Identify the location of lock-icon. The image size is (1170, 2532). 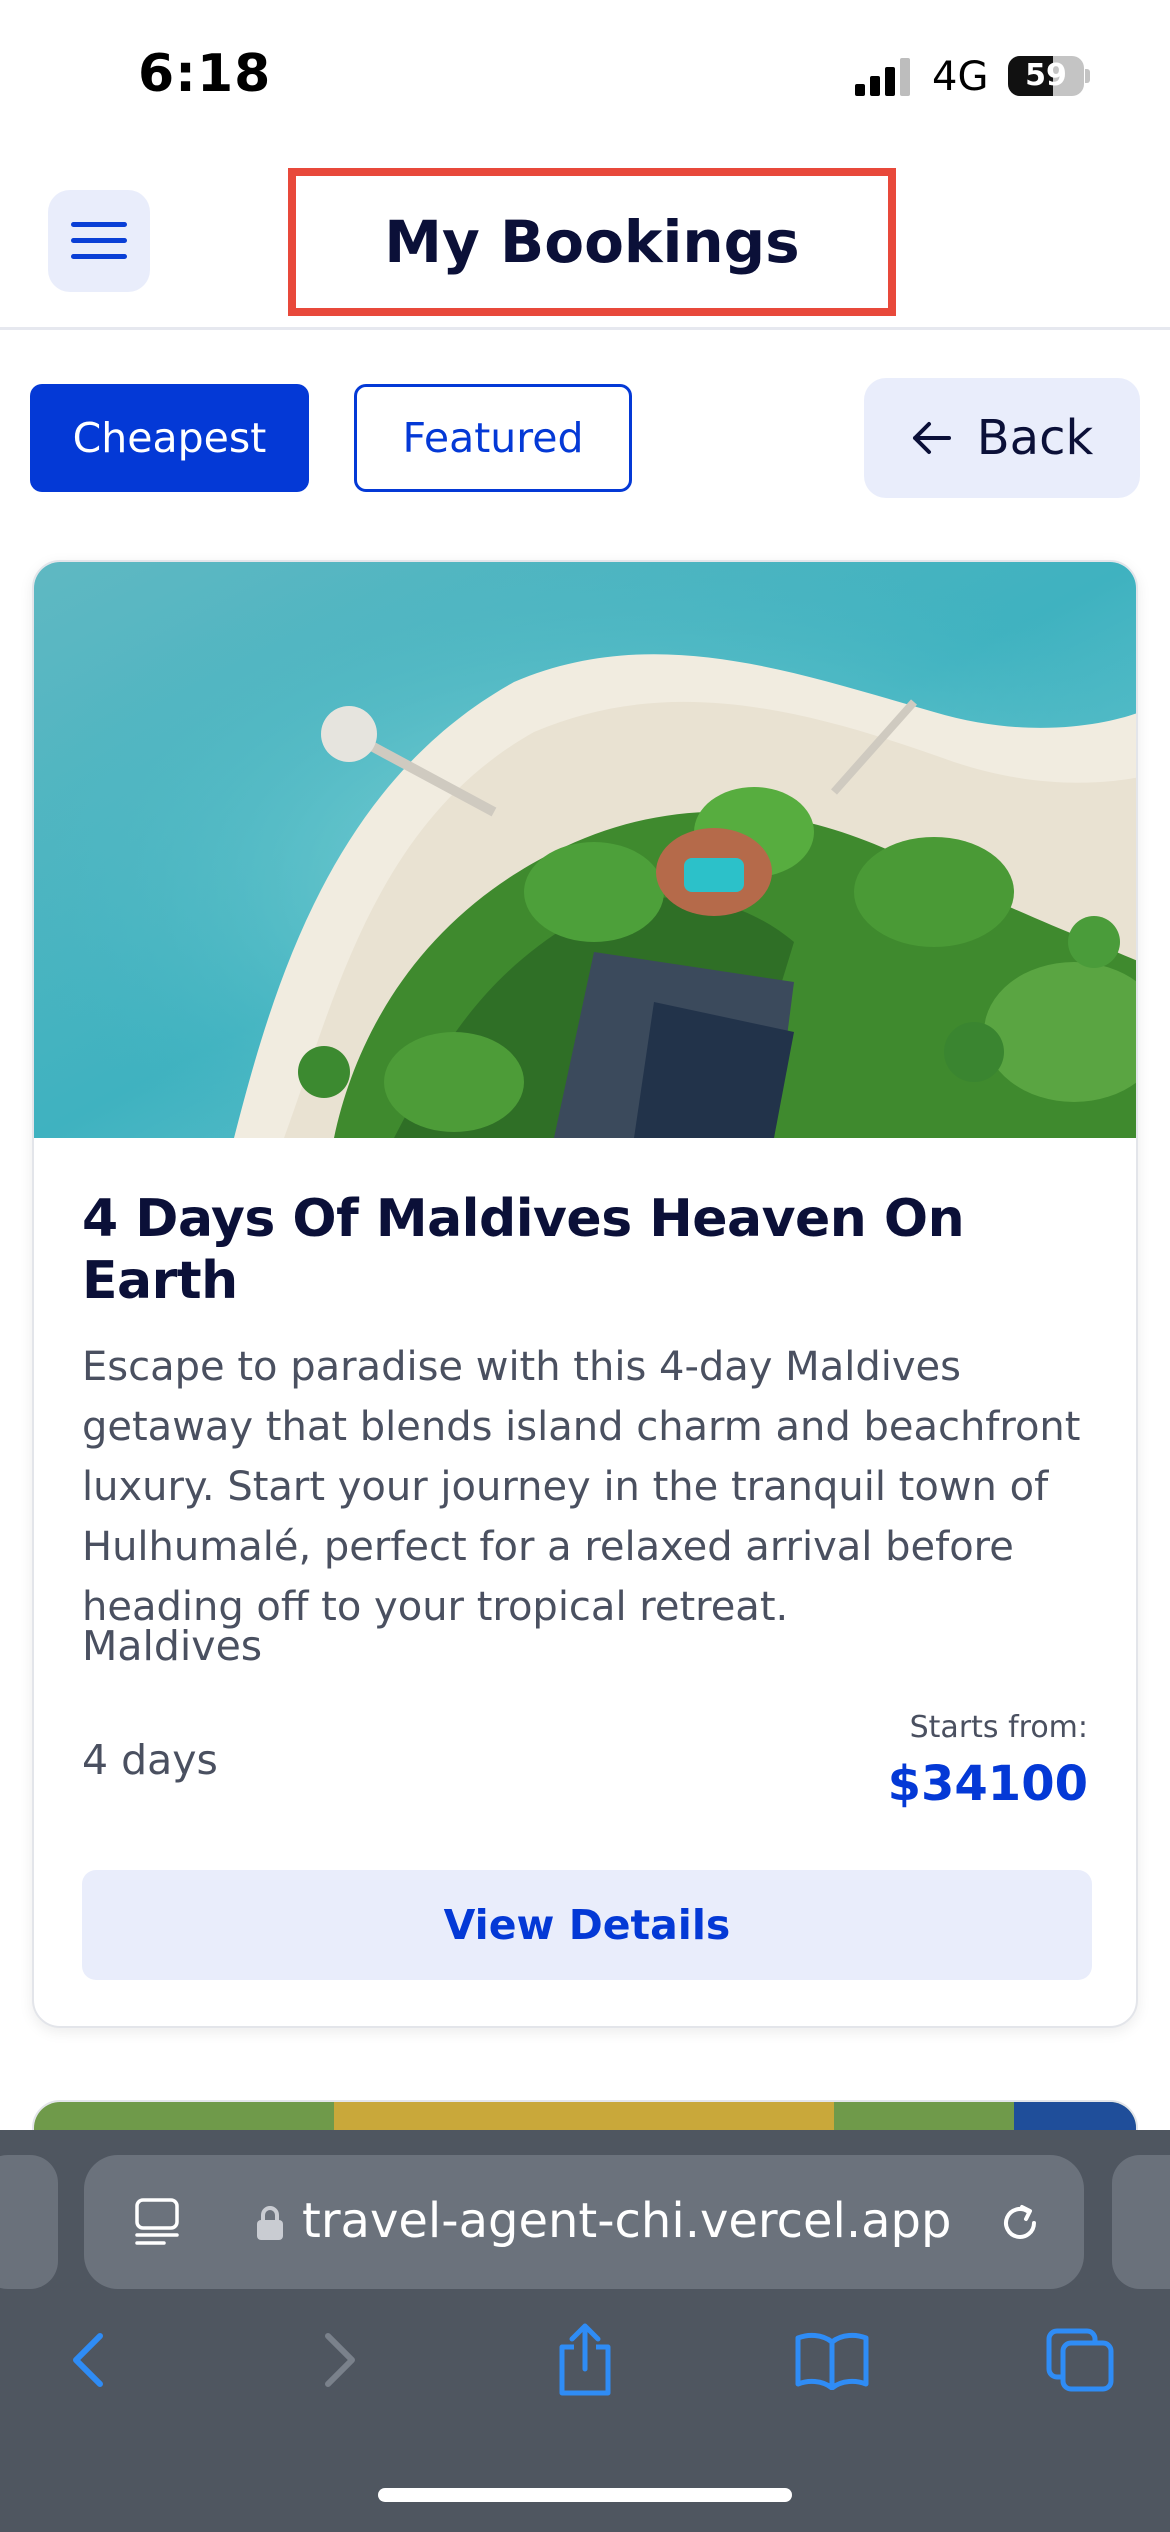
(270, 2223).